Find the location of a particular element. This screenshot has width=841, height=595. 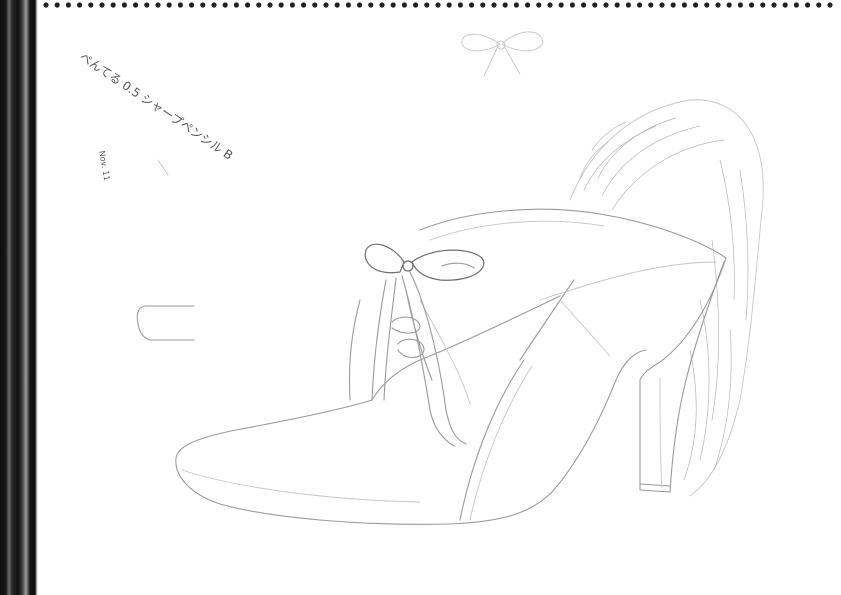

binding-holes is located at coordinates (438, 5).